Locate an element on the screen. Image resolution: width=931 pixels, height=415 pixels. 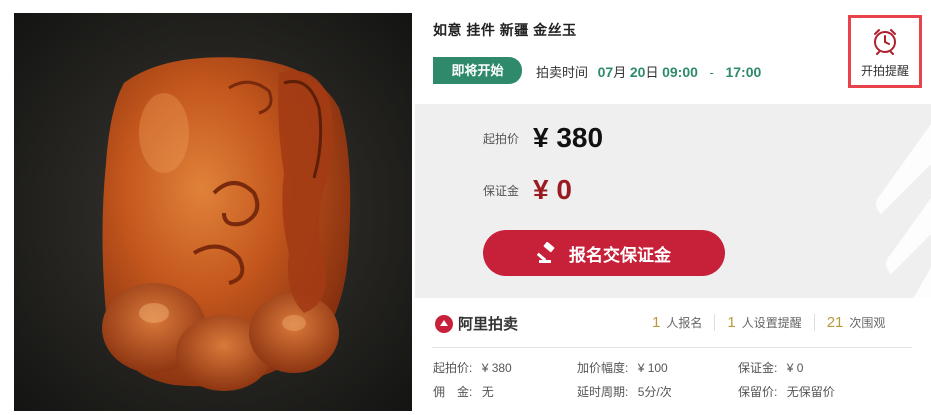
stat-reminders-count: 1 is located at coordinates (731, 322).